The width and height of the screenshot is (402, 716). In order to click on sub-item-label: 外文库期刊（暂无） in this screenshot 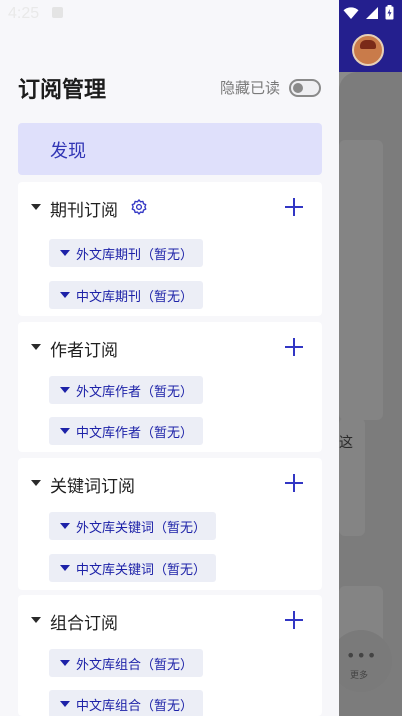, I will do `click(135, 255)`.